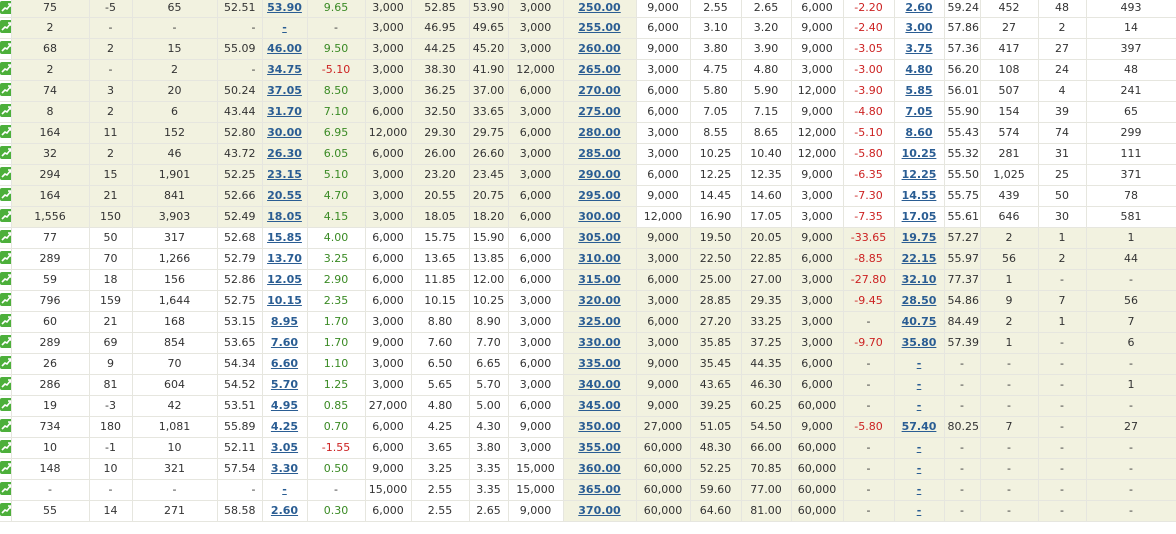 This screenshot has width=1176, height=534. What do you see at coordinates (919, 280) in the screenshot?
I see `put-ltp: 32.10` at bounding box center [919, 280].